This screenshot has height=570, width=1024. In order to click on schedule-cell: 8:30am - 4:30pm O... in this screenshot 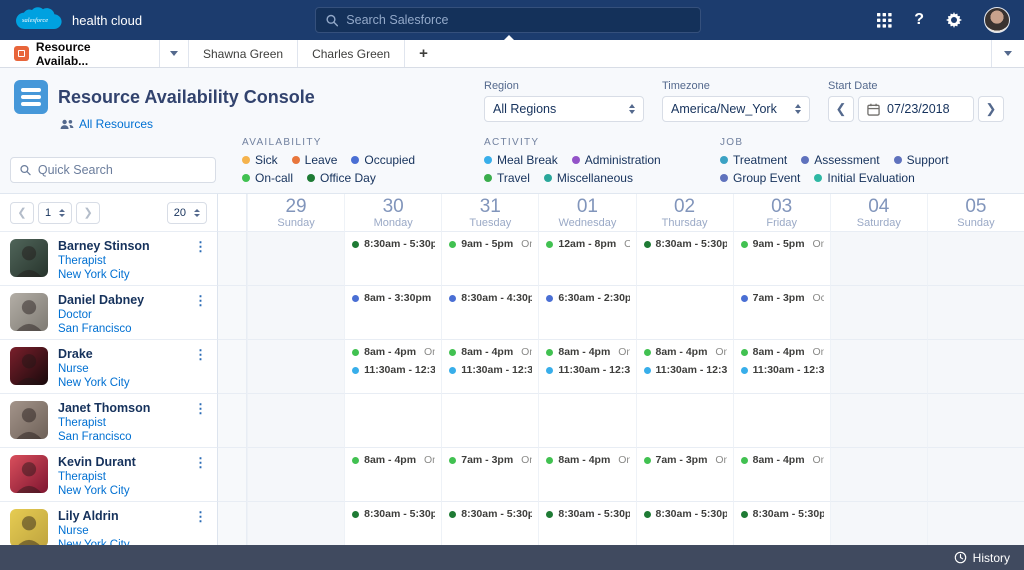, I will do `click(490, 313)`.